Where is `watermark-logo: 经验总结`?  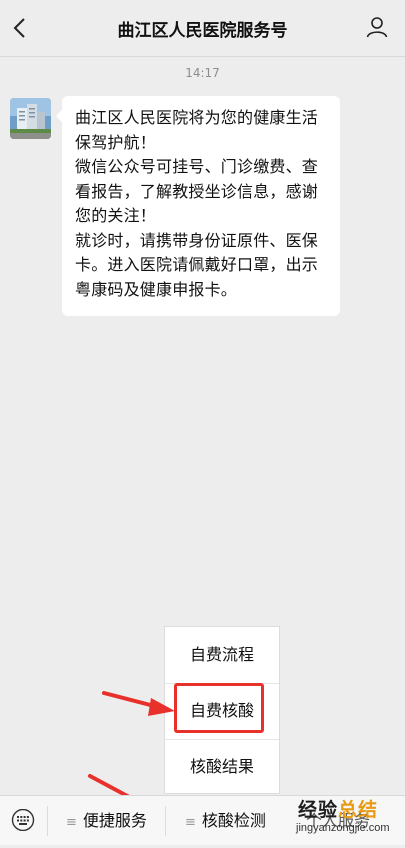
watermark-logo: 经验总结 is located at coordinates (338, 808).